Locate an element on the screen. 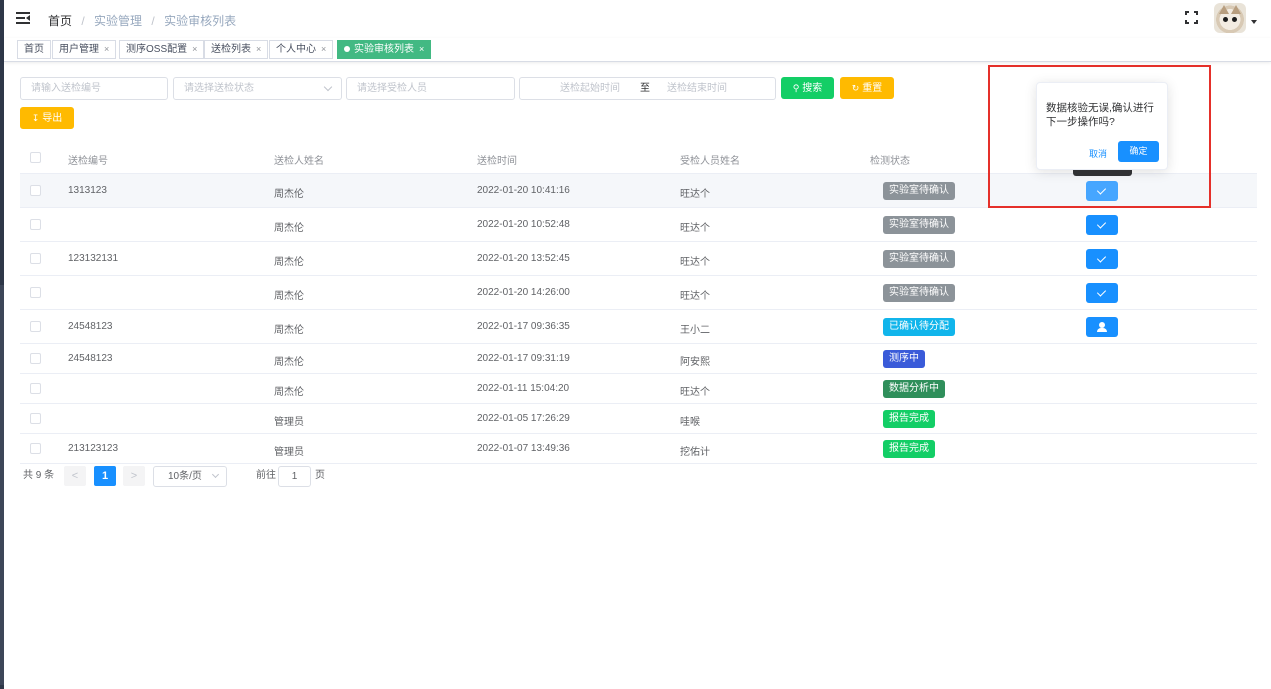  fullscreen-icon is located at coordinates (1191, 17).